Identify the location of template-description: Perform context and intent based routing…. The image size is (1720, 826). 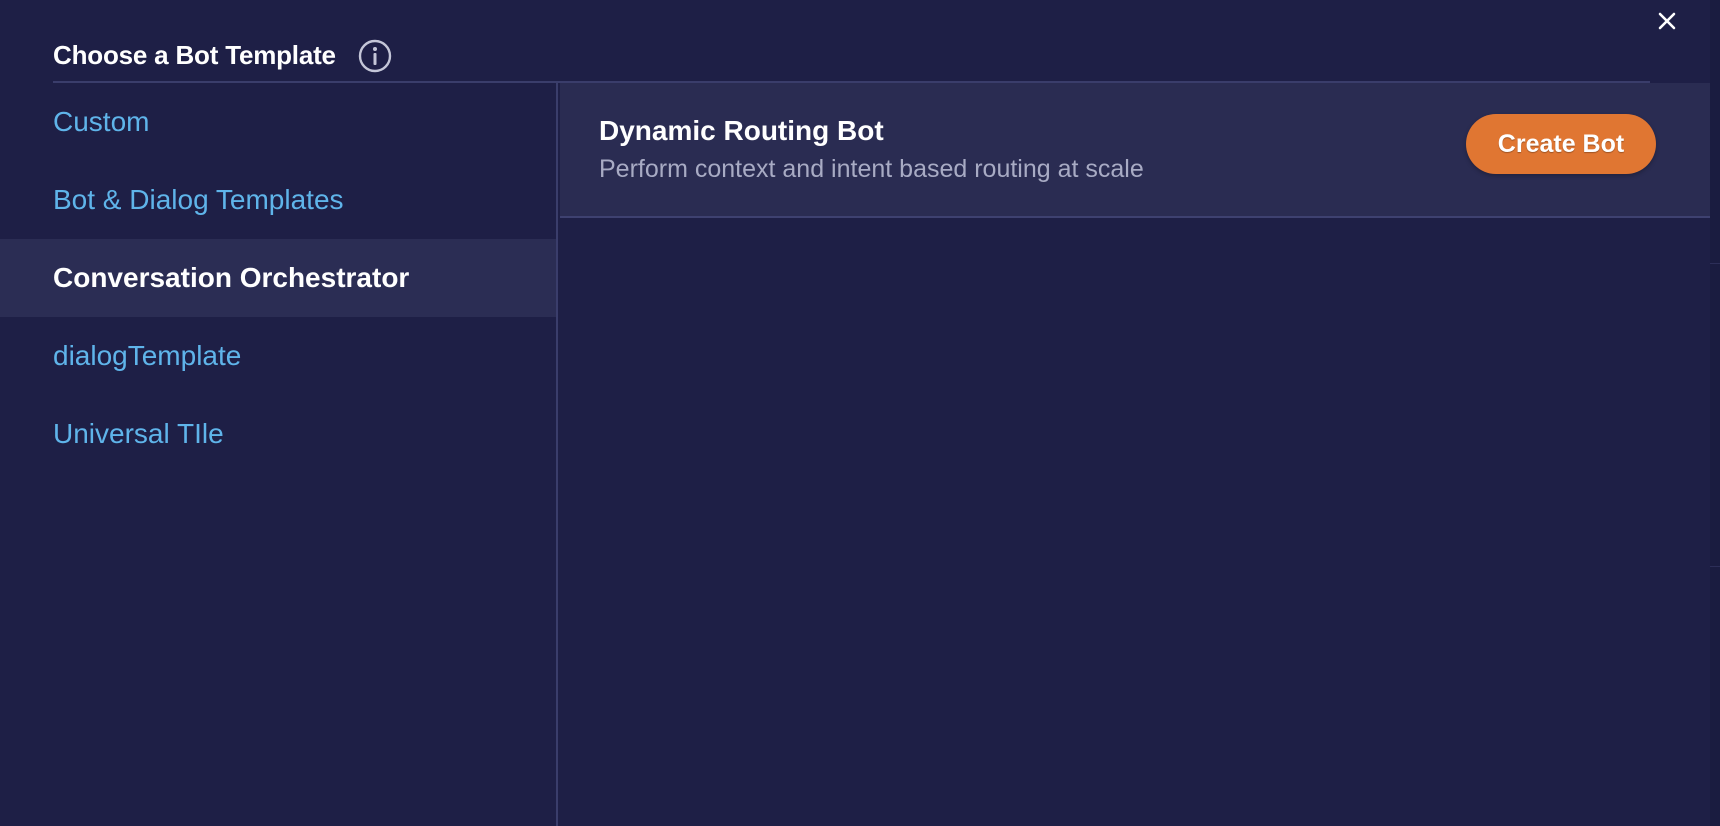
(871, 169).